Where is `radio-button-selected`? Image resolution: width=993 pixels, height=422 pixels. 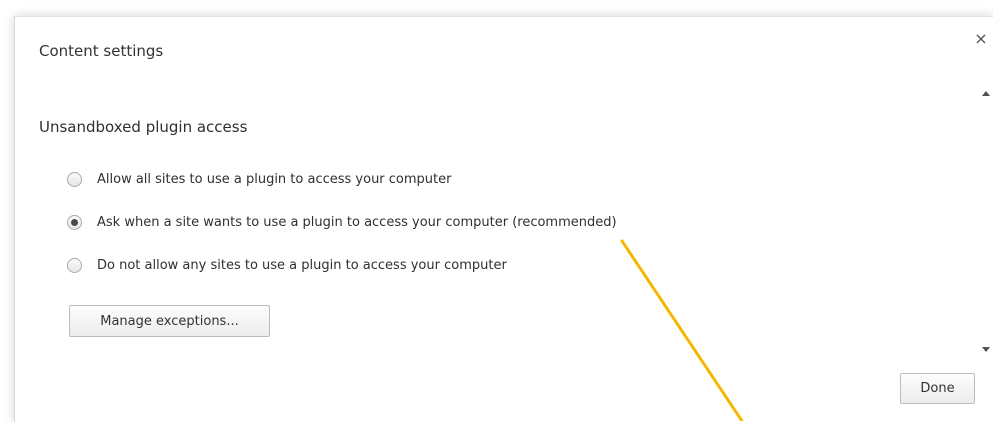 radio-button-selected is located at coordinates (74, 222).